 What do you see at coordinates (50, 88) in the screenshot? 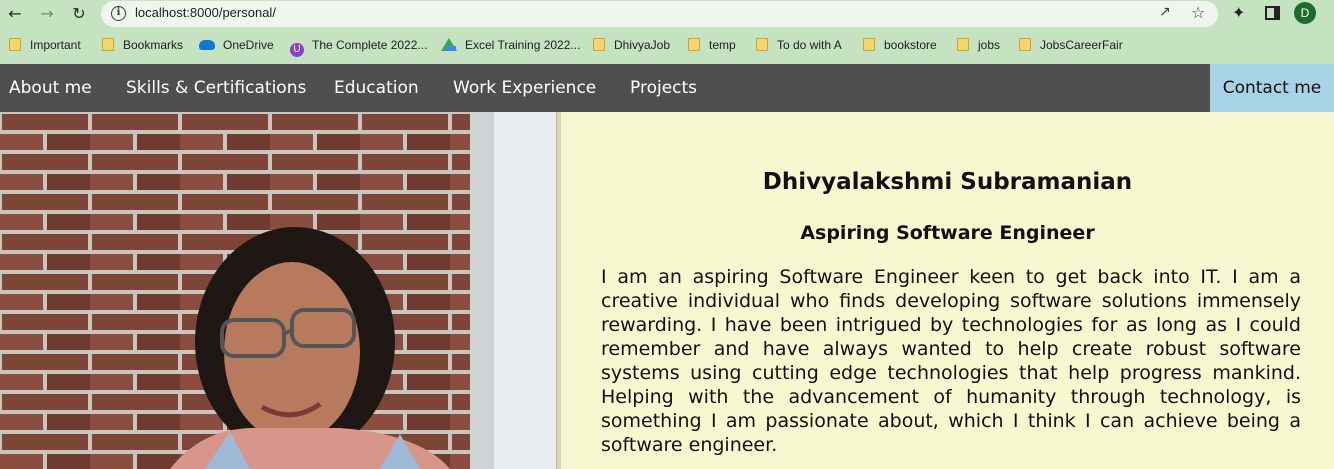
I see `nav-link-about: About me` at bounding box center [50, 88].